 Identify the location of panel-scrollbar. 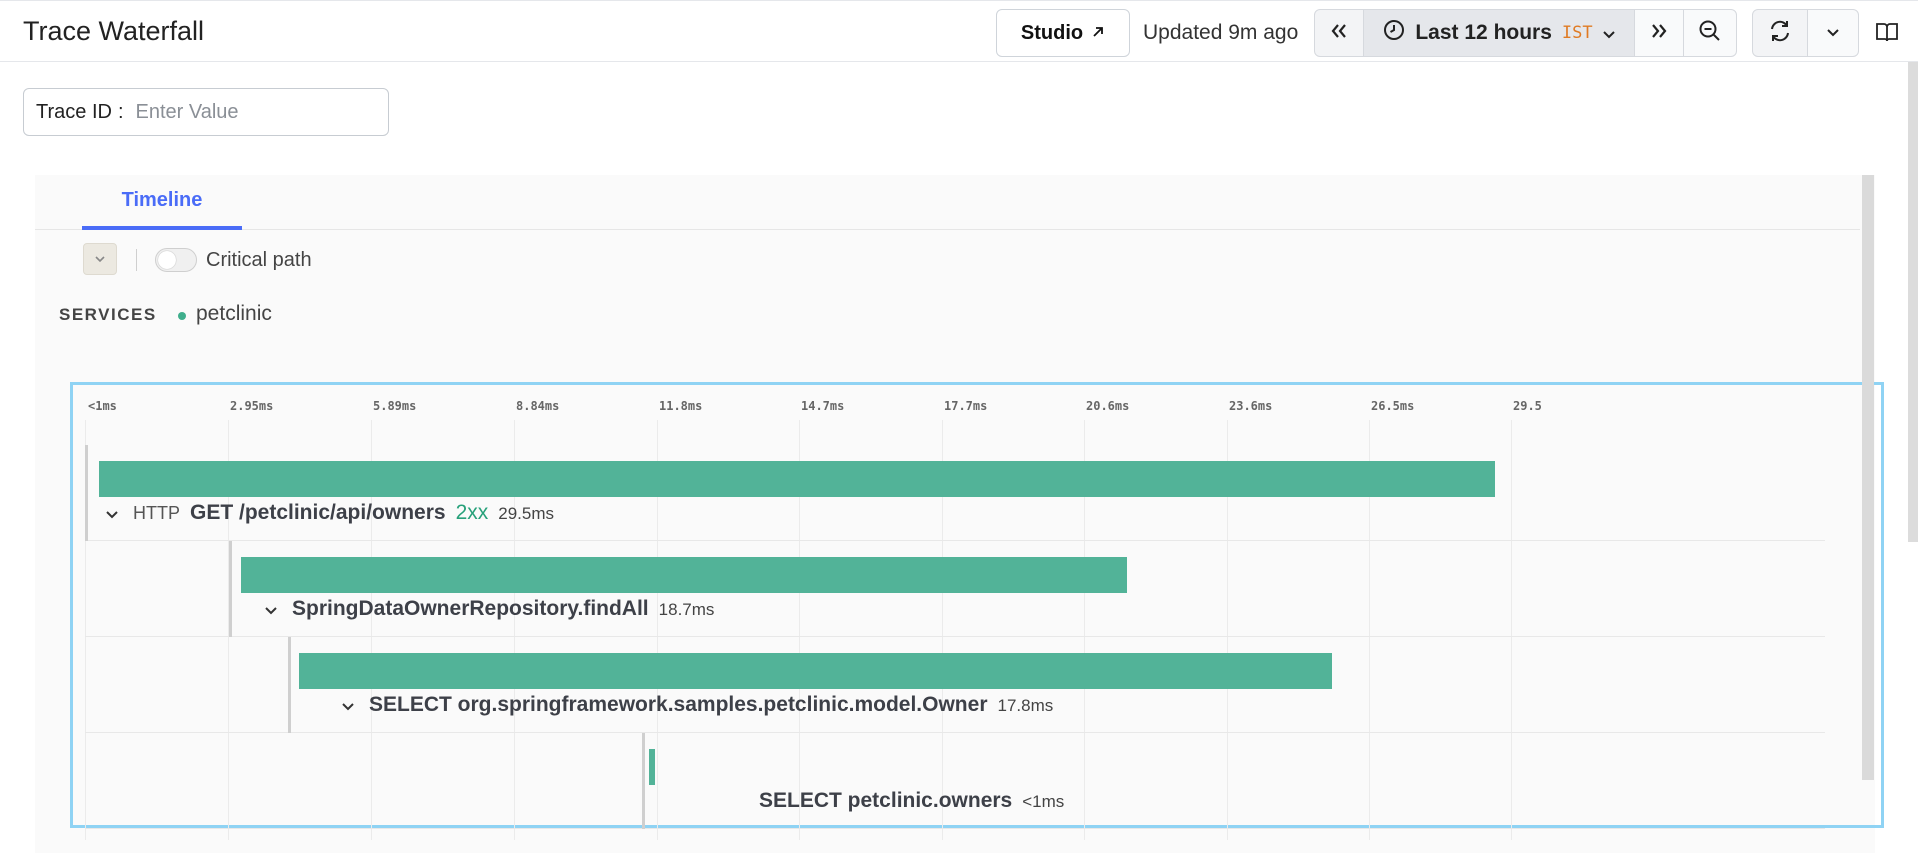
(1868, 477).